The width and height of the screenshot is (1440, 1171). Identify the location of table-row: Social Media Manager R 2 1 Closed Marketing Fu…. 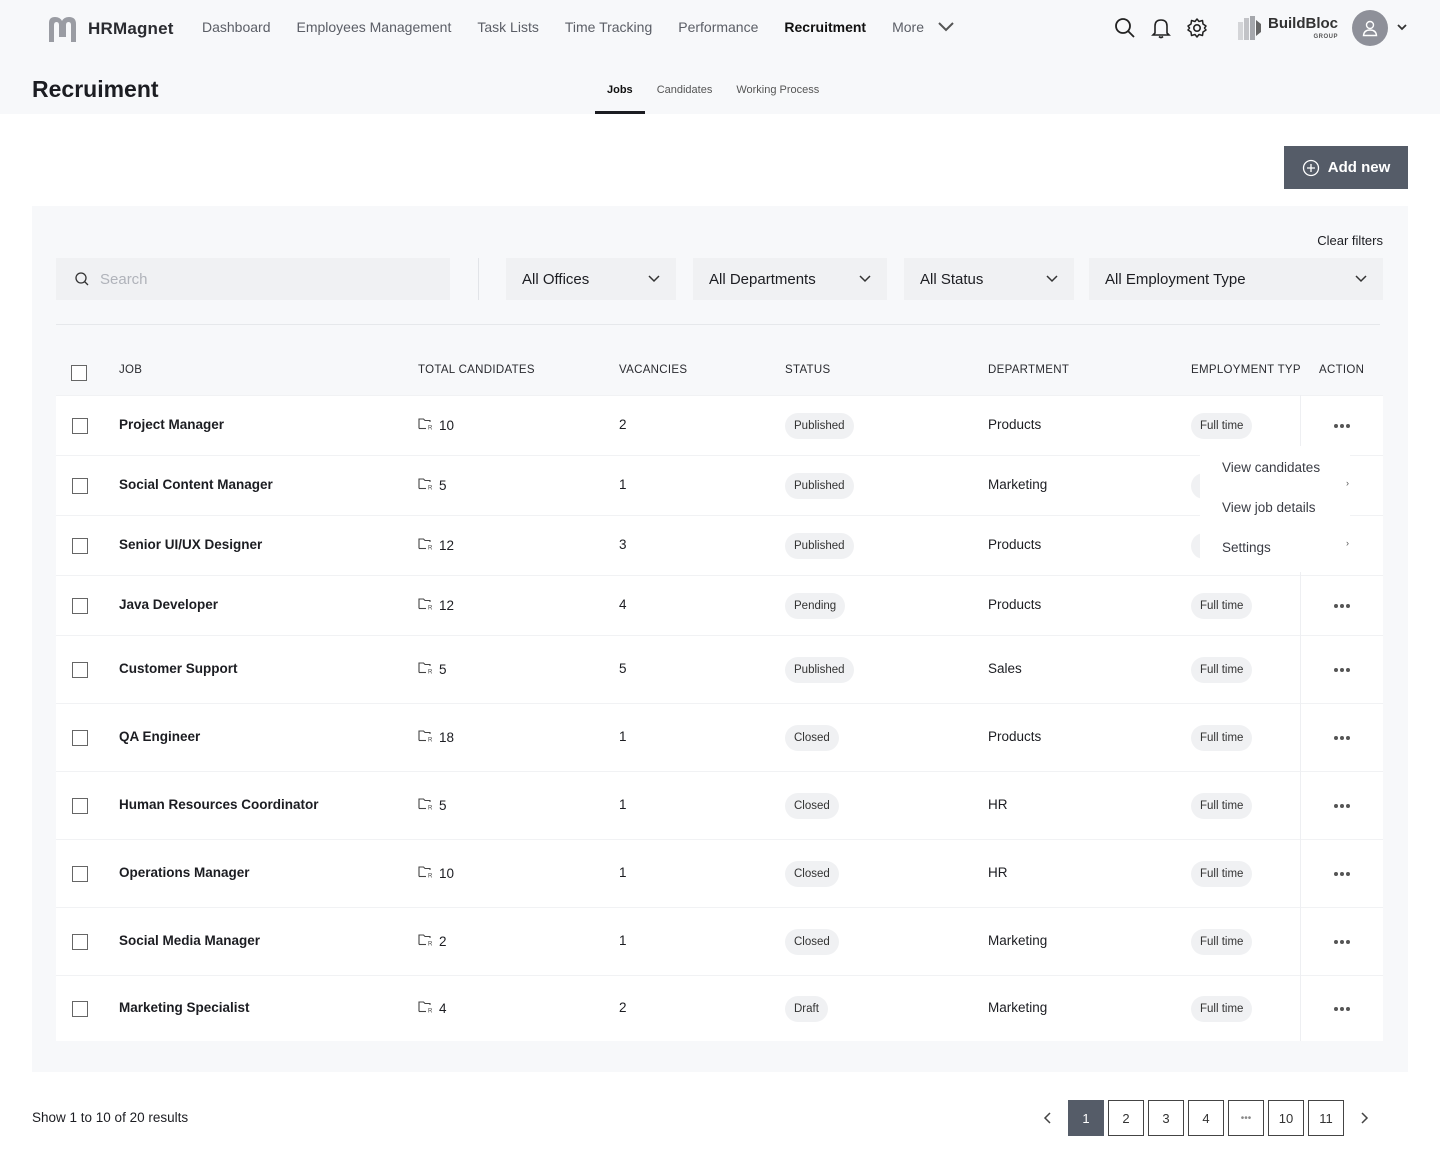
(719, 941).